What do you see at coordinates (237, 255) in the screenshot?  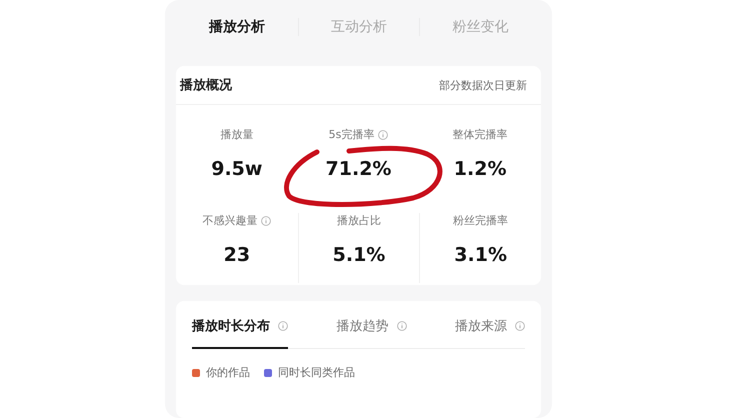 I see `stat-value: 23` at bounding box center [237, 255].